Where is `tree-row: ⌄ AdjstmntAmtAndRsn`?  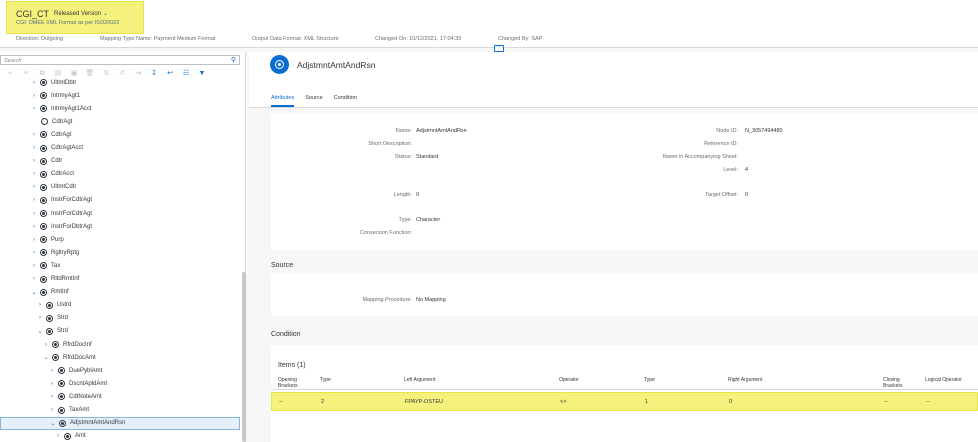
tree-row: ⌄ AdjstmntAmtAndRsn is located at coordinates (120, 423).